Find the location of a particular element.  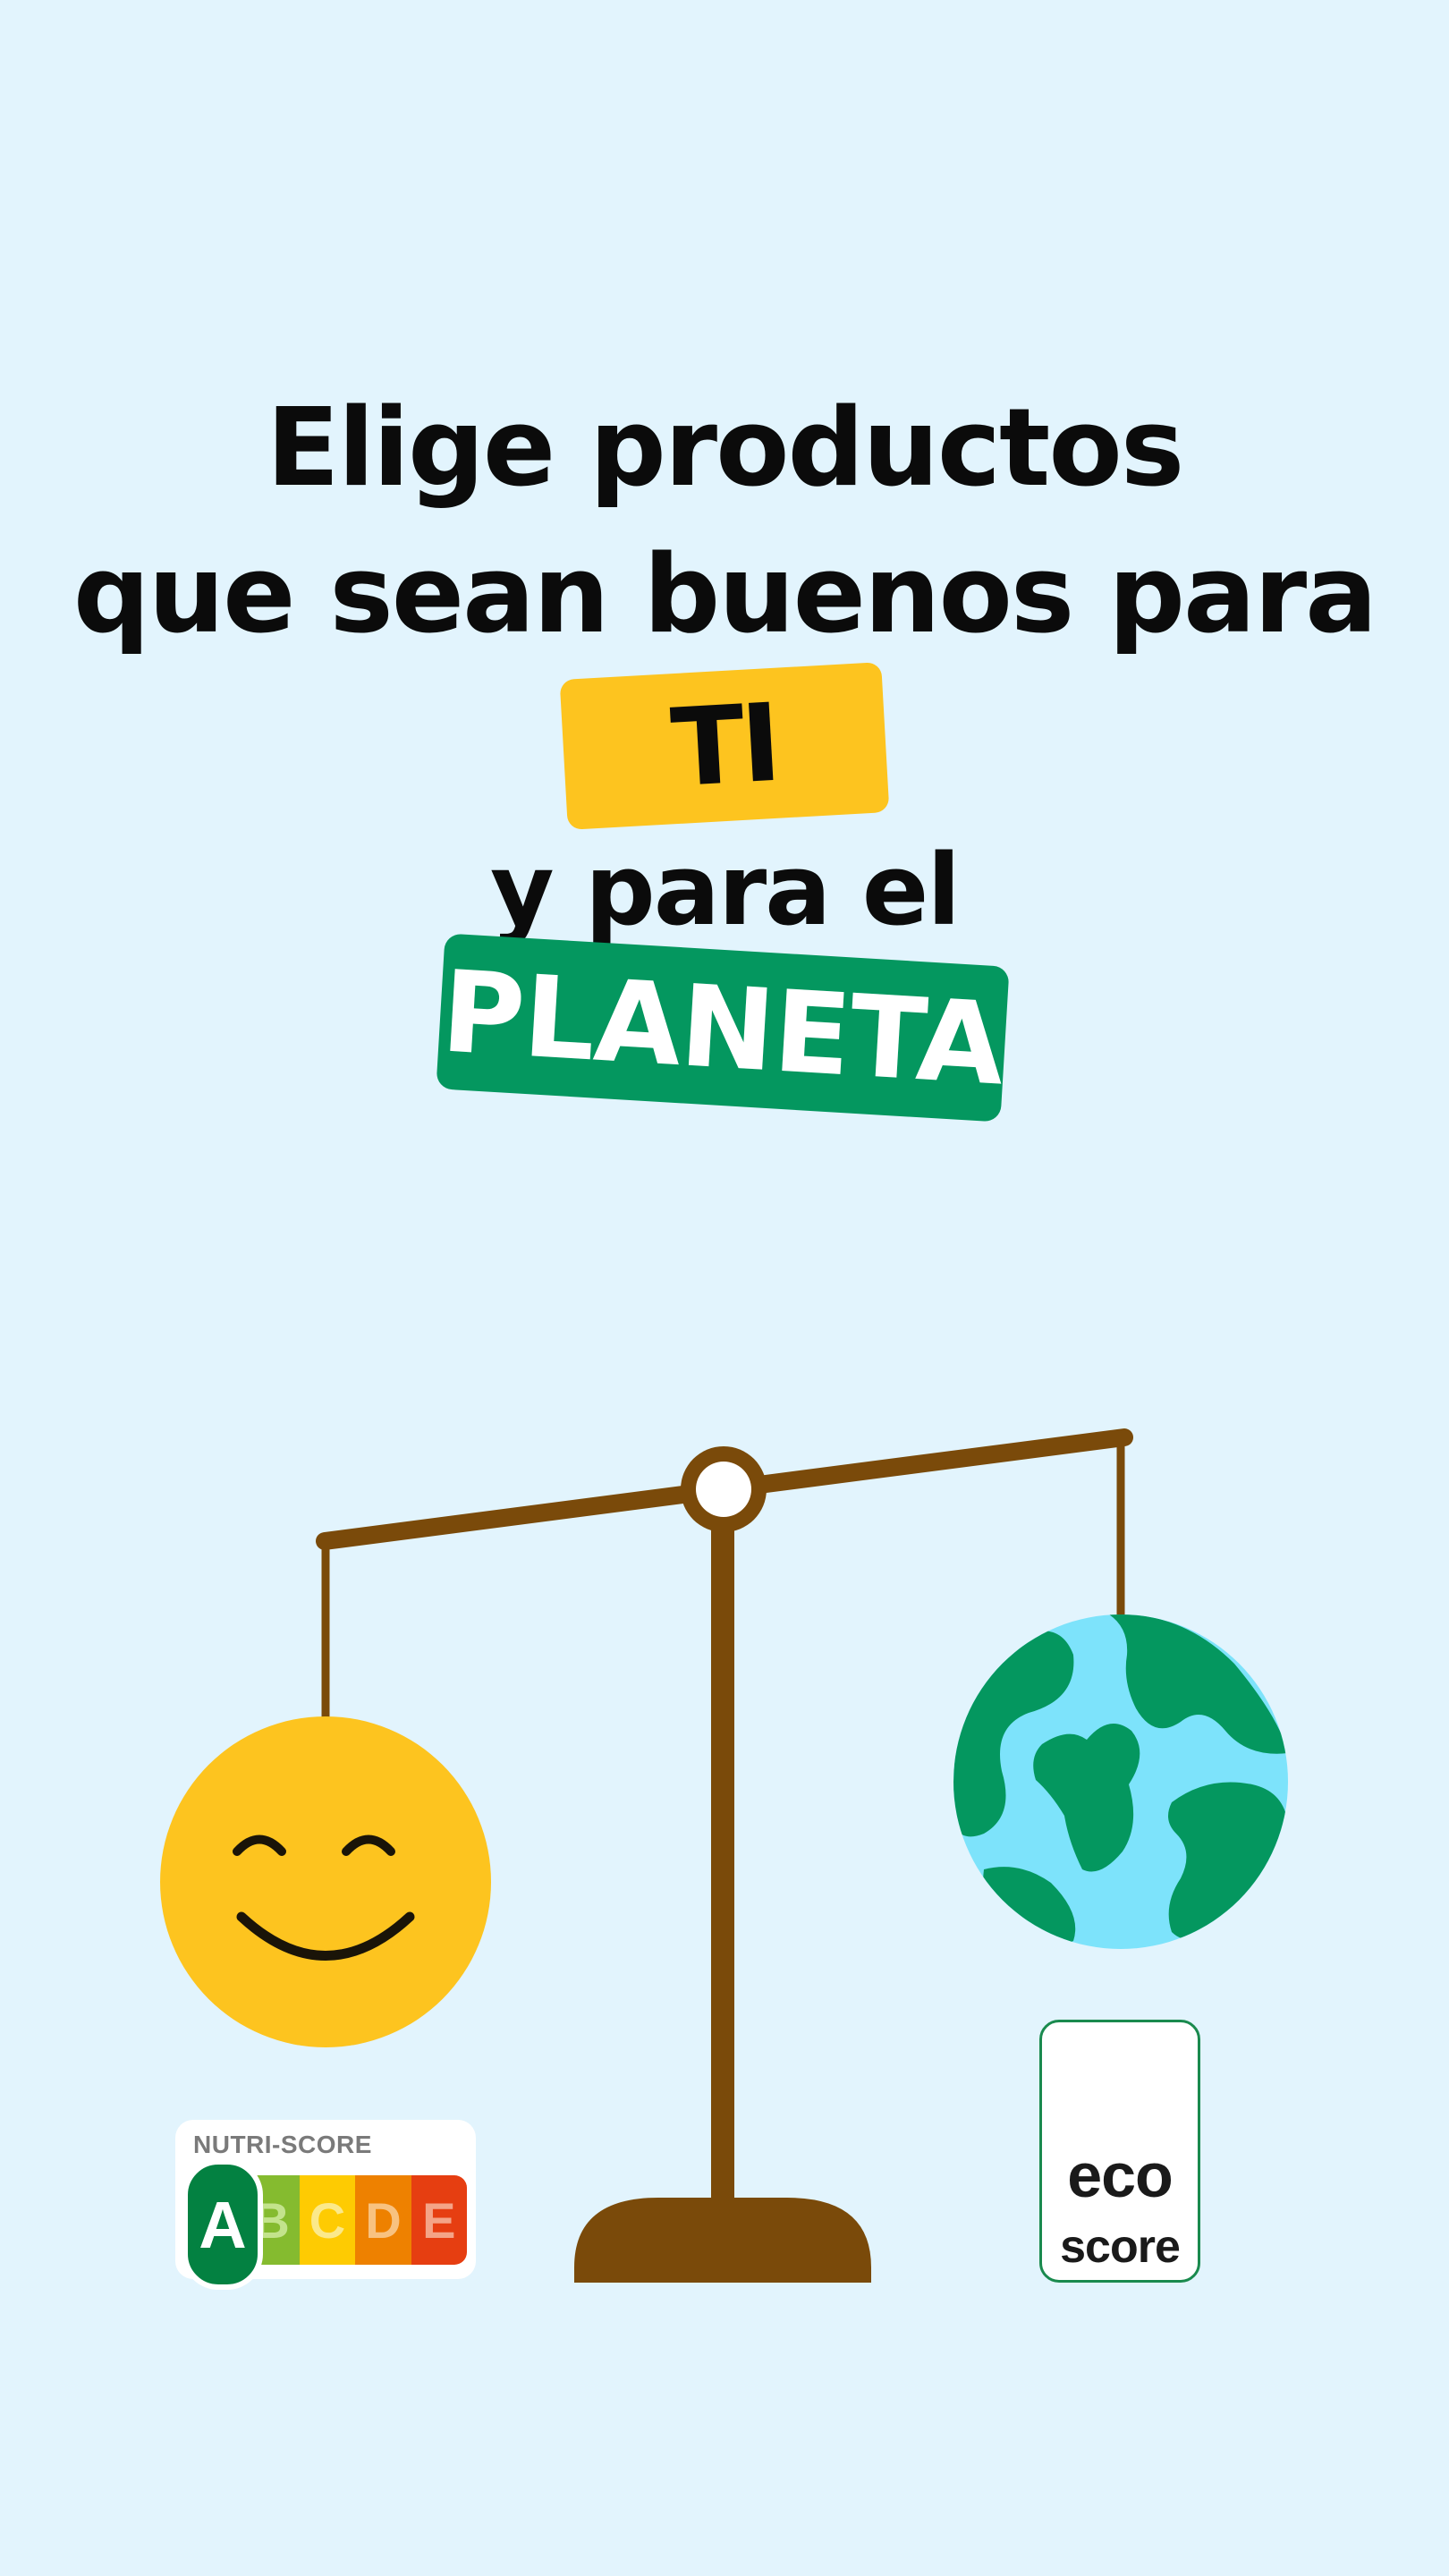

nutri-grade-a-selected: A is located at coordinates (222, 2224).